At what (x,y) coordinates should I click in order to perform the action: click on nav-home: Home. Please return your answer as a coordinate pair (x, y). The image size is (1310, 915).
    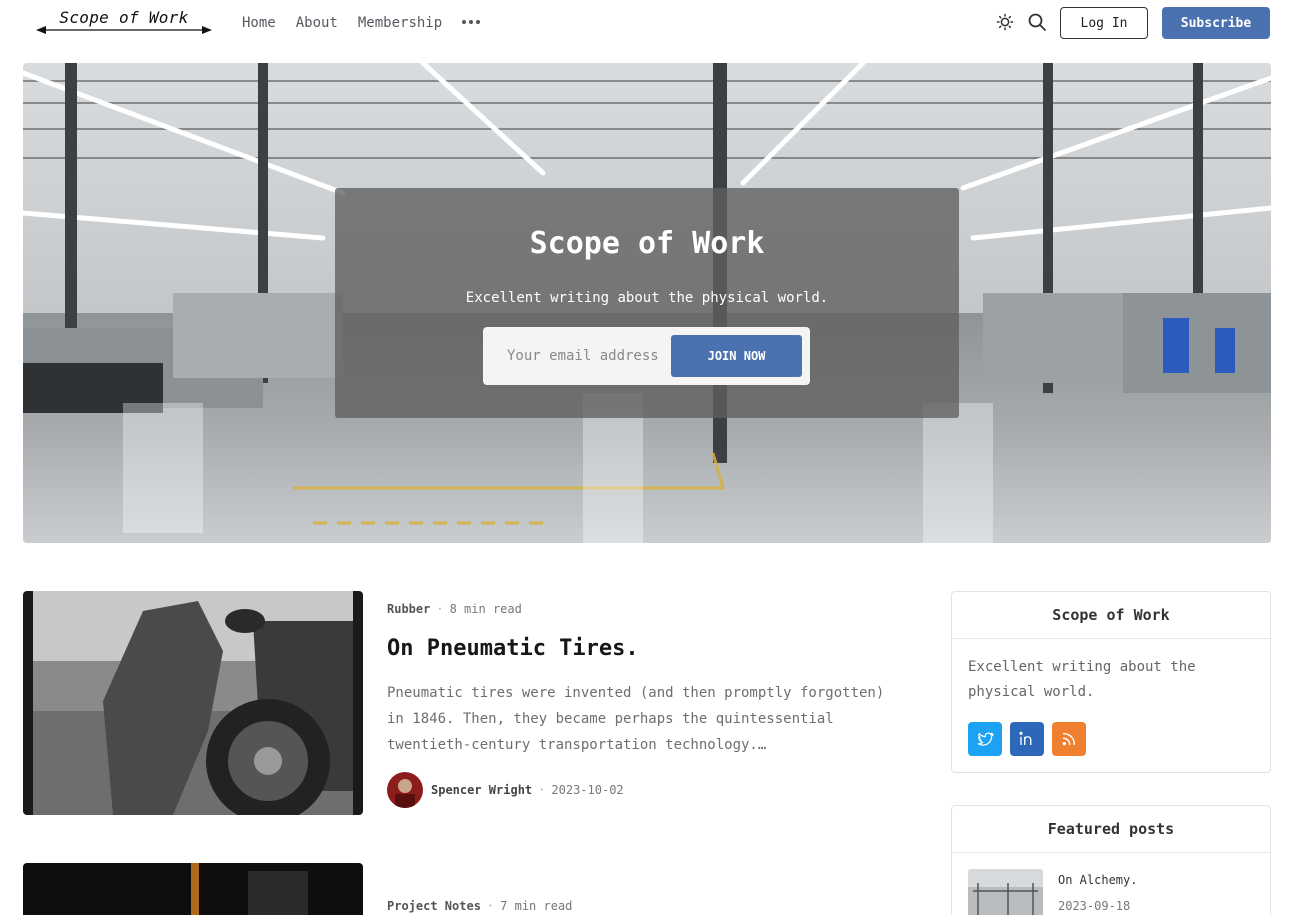
    Looking at the image, I should click on (259, 23).